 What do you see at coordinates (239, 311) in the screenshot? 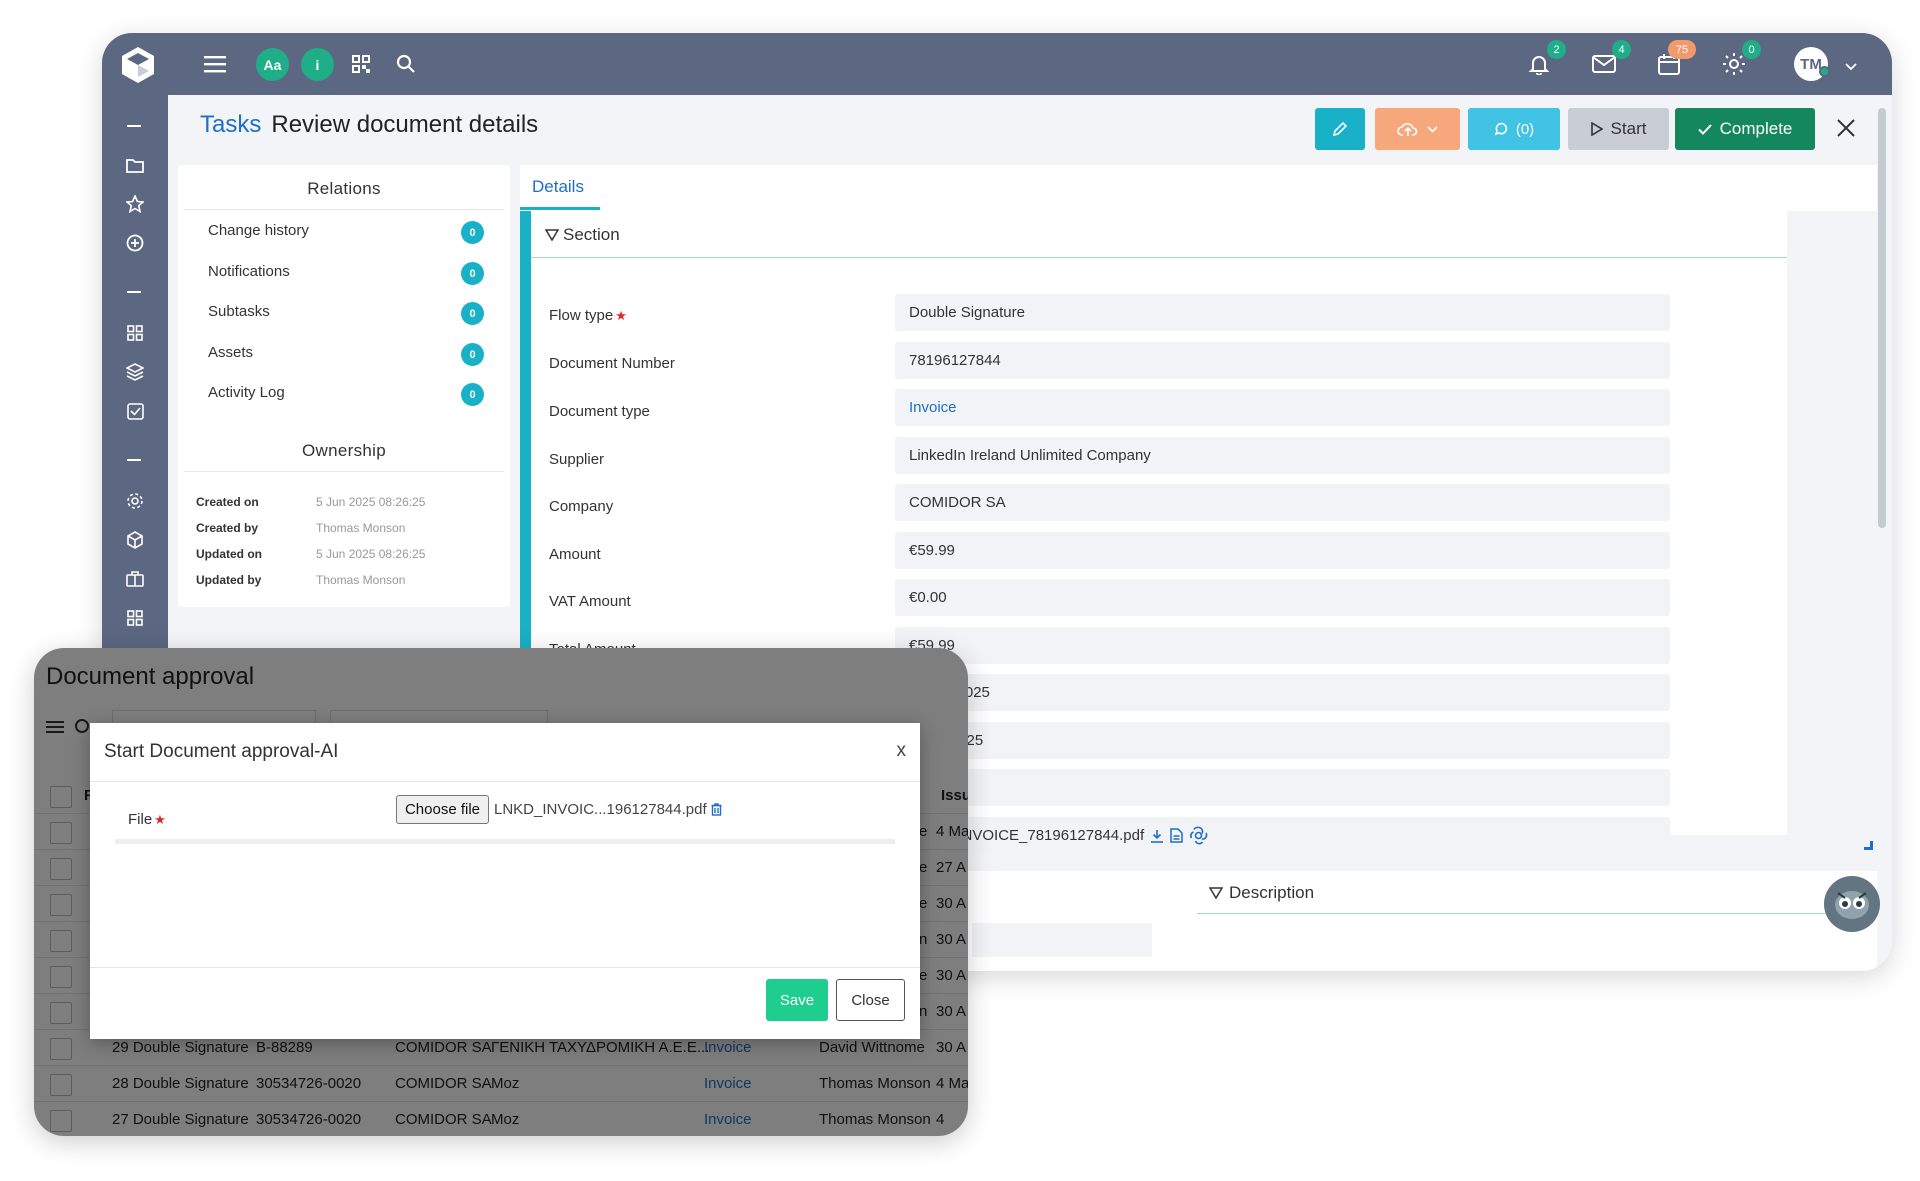
I see `relation-label: Subtasks` at bounding box center [239, 311].